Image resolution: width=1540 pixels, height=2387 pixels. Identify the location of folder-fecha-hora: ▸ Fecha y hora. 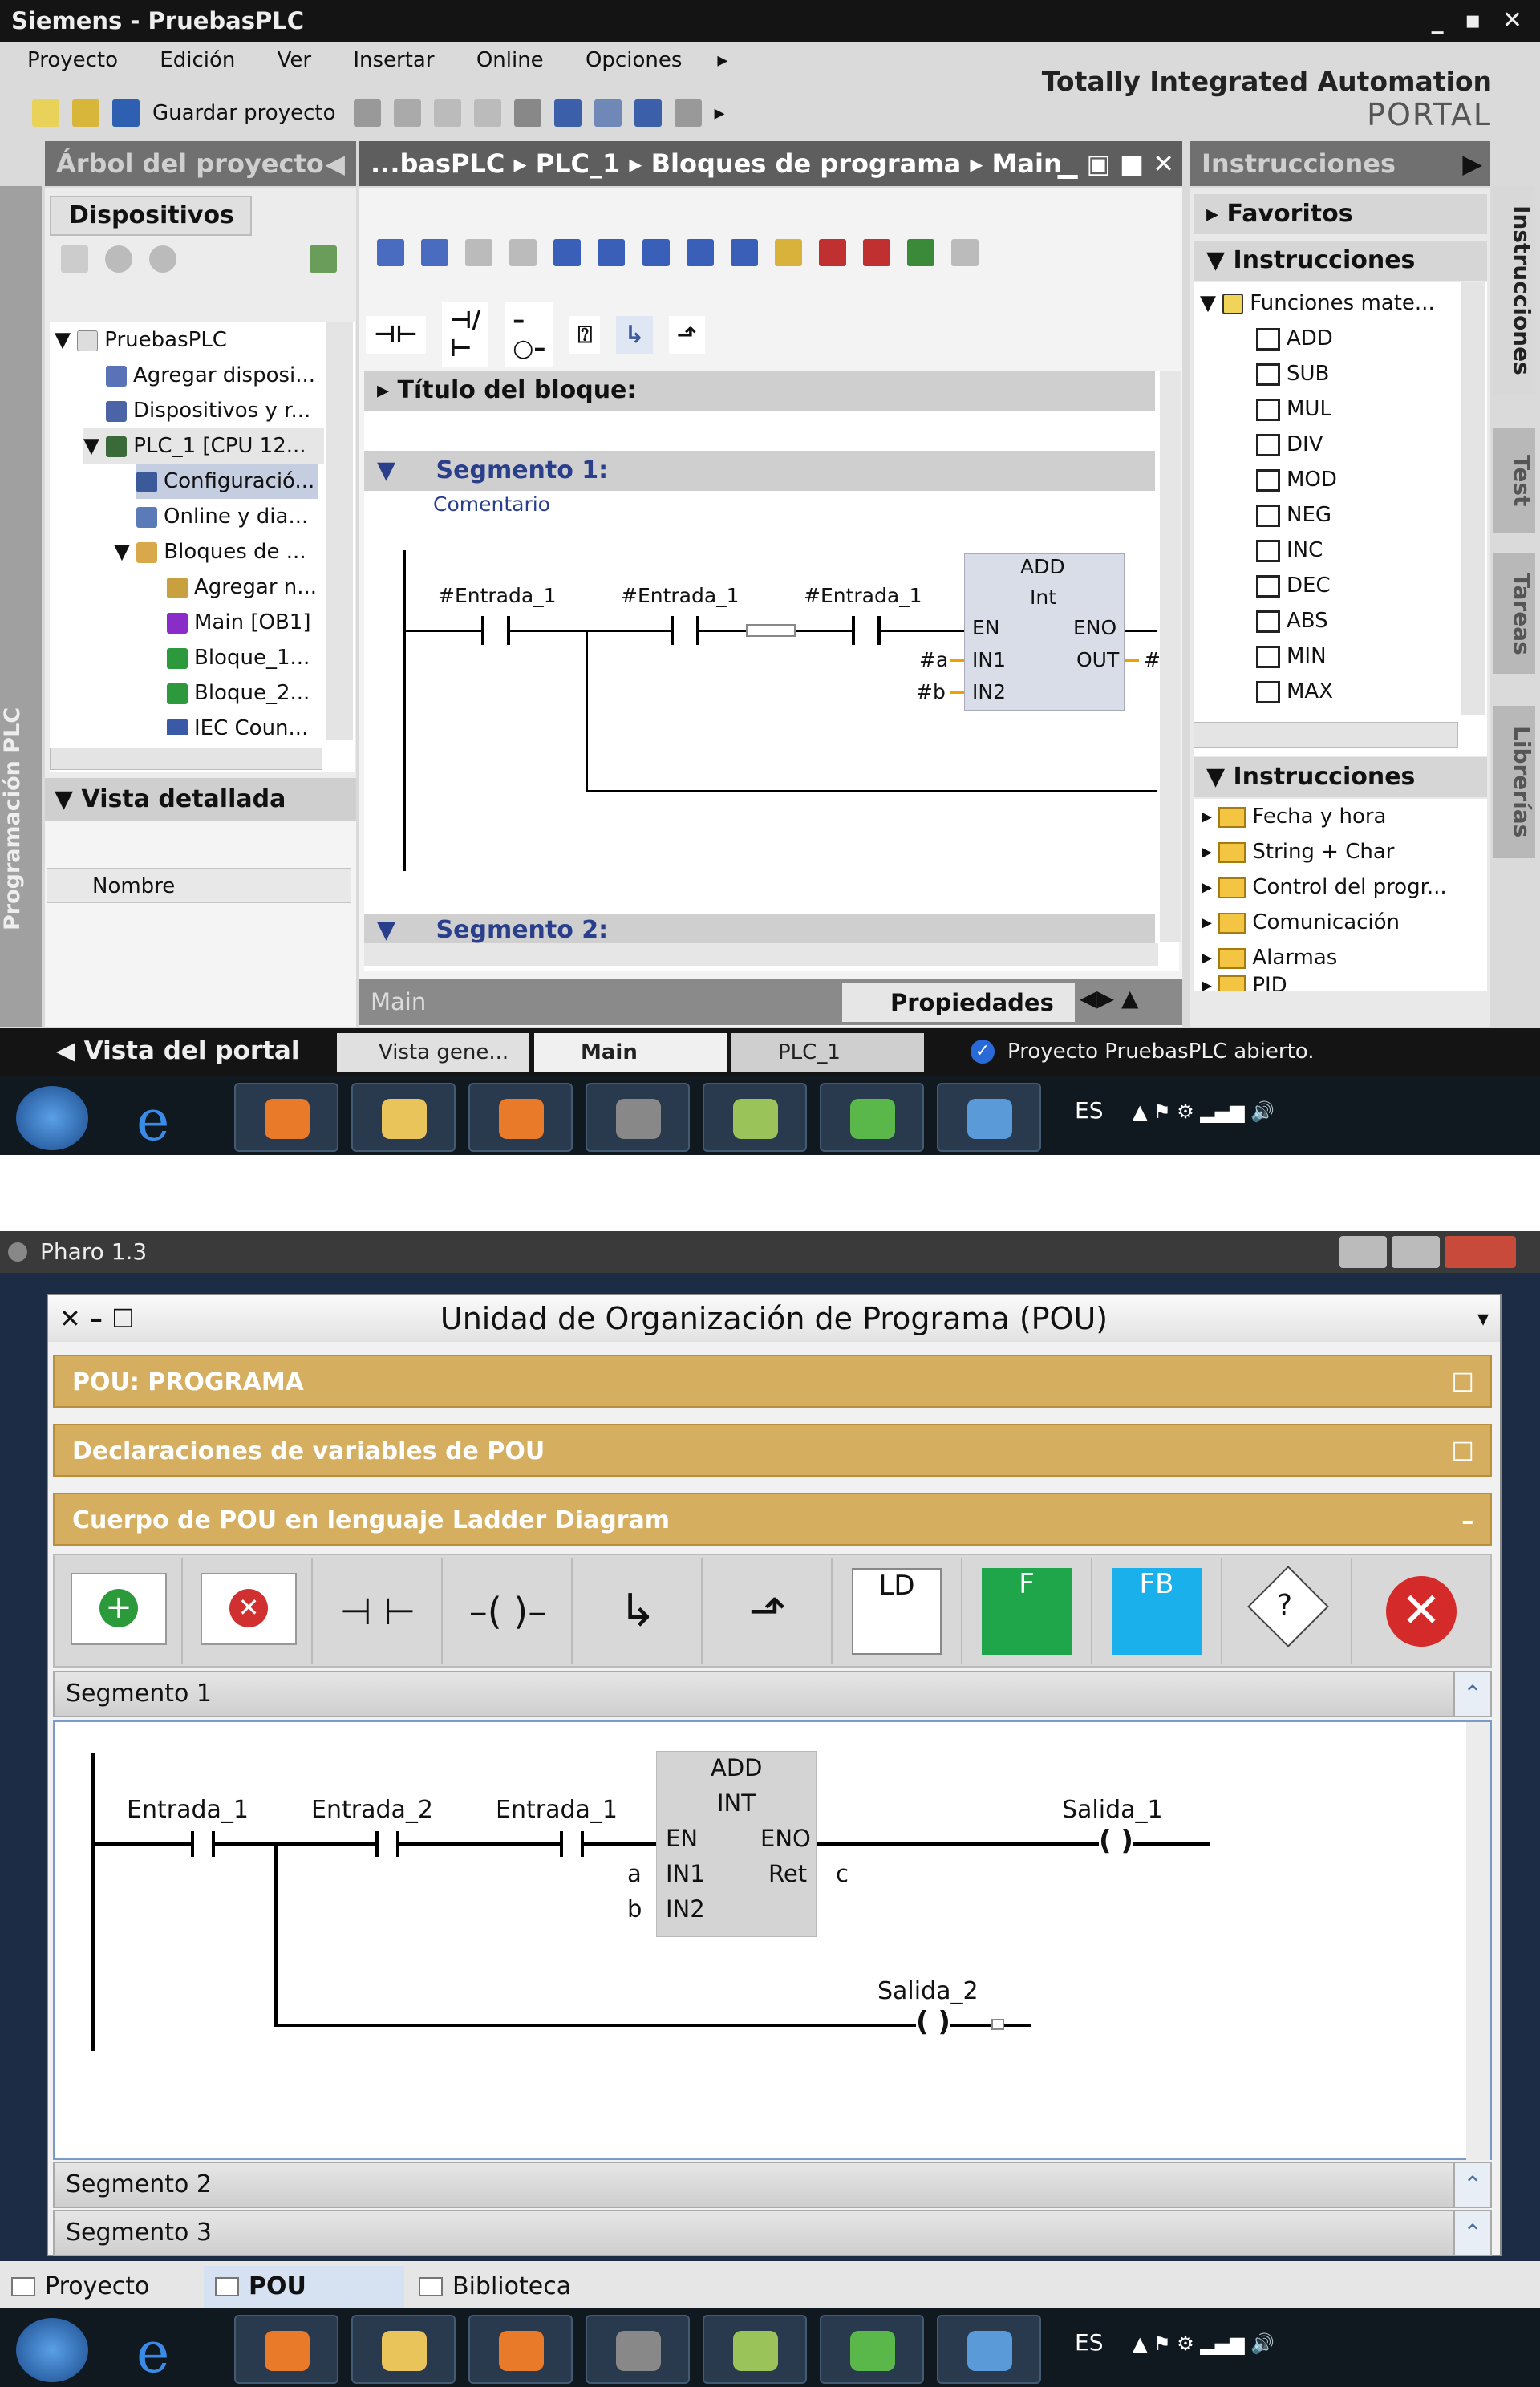
(1294, 816).